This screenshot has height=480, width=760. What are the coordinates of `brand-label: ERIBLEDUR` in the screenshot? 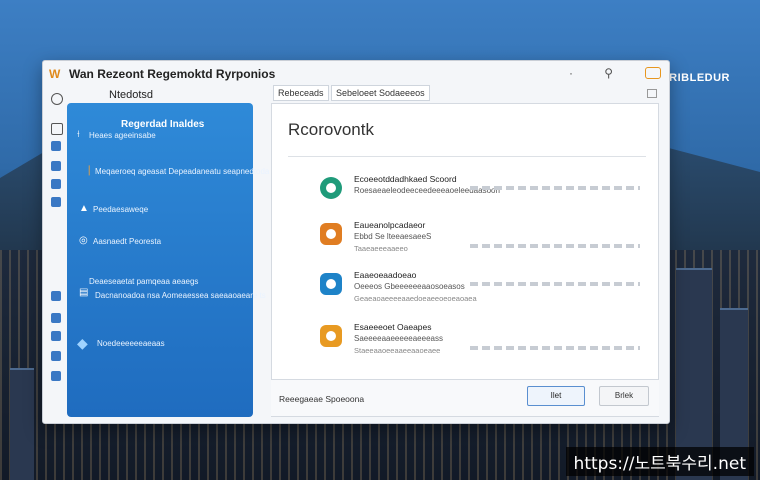 It's located at (695, 78).